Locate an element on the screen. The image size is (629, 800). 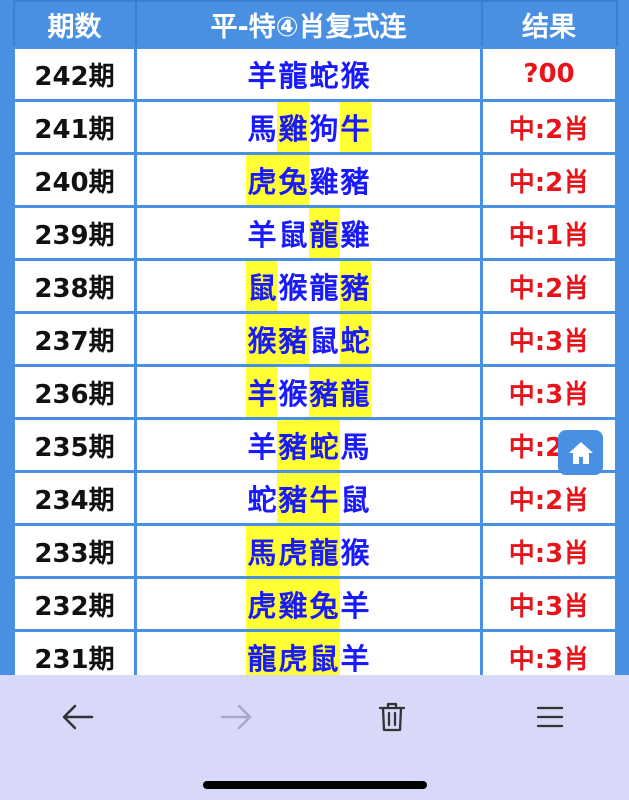
table-row: 240期 虎兔雞豬 中:2肖 is located at coordinates (315, 180).